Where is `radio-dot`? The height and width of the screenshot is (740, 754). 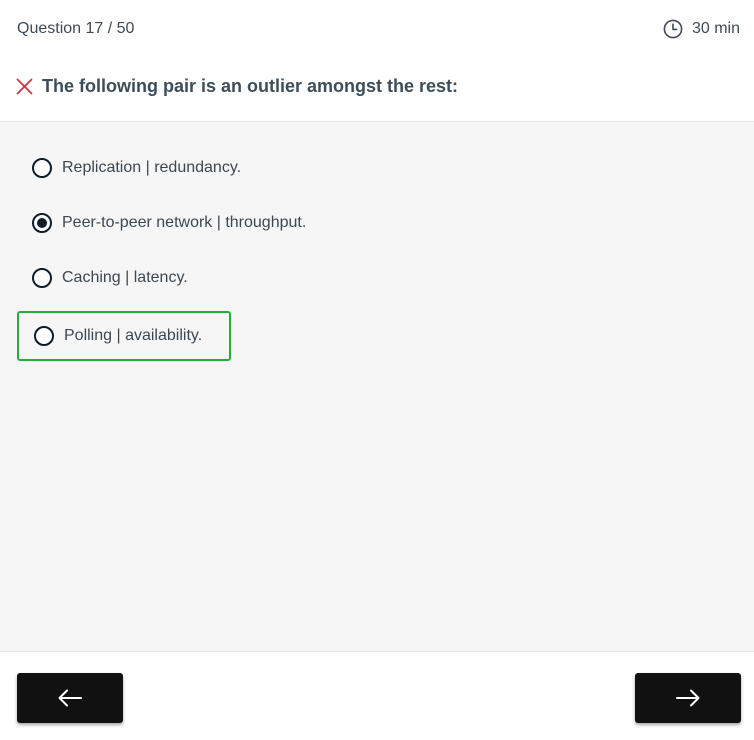 radio-dot is located at coordinates (42, 223).